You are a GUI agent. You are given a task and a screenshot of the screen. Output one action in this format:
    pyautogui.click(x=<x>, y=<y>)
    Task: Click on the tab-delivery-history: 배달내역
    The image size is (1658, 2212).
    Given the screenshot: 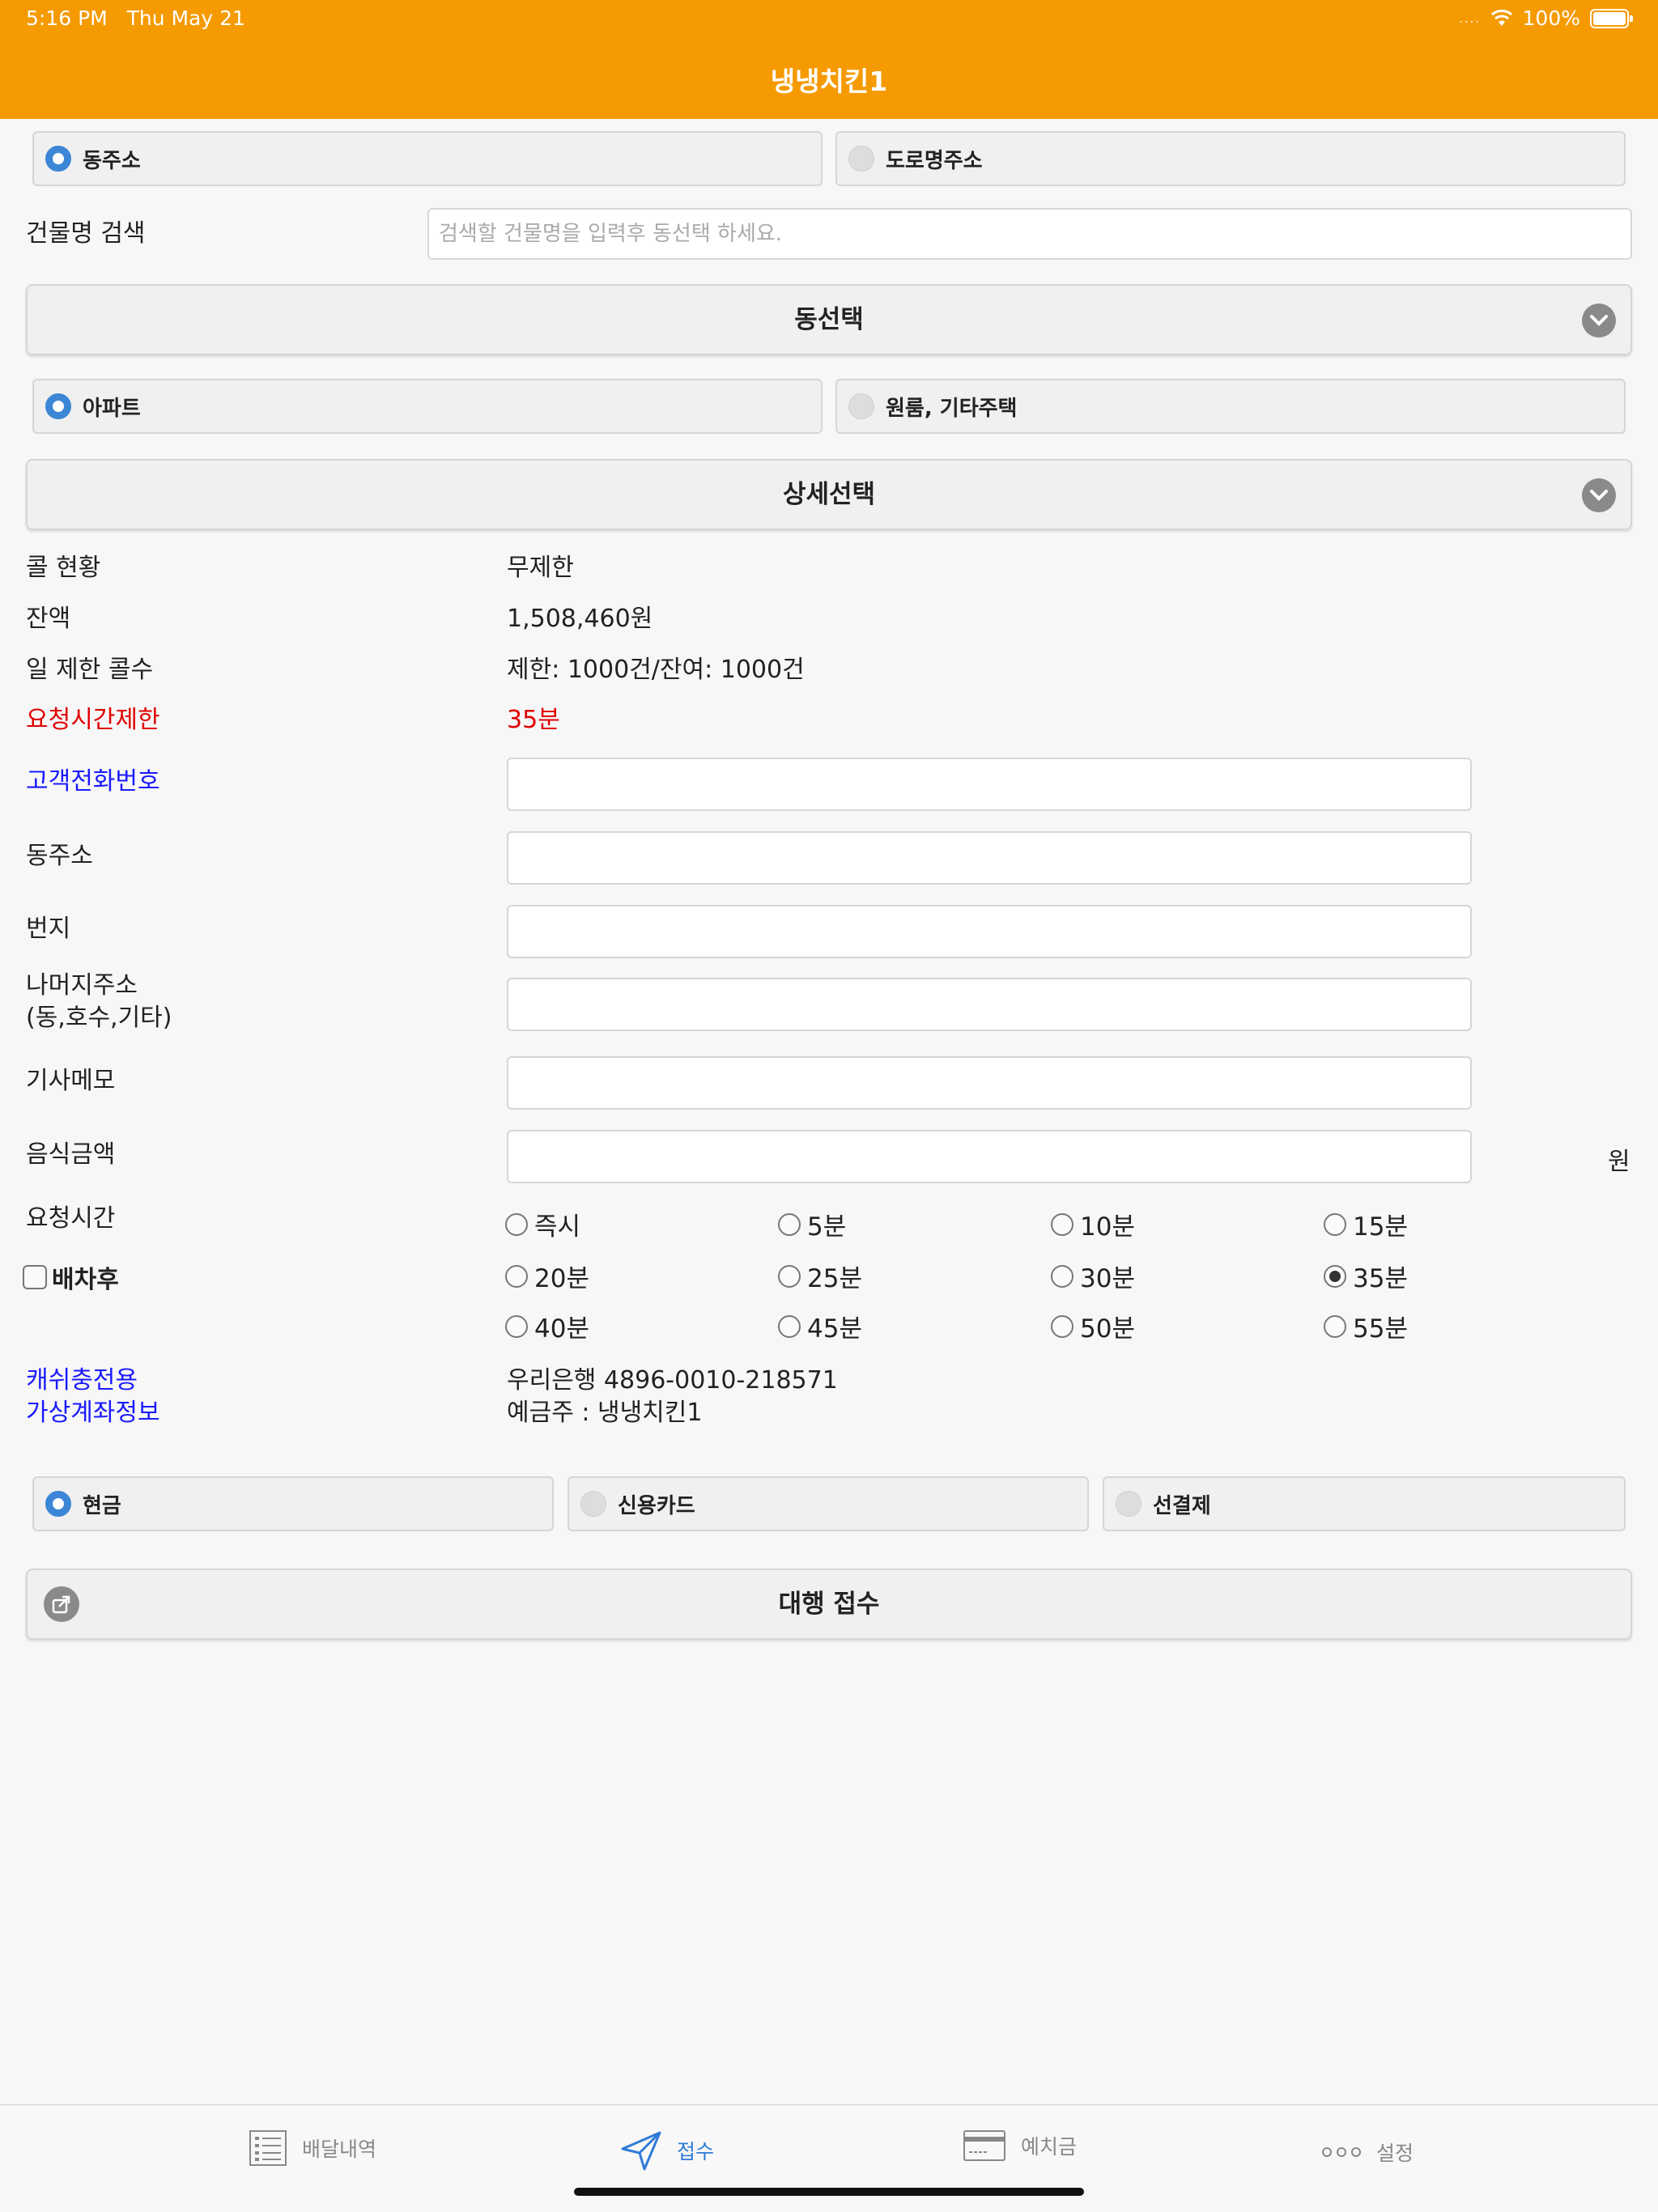 What is the action you would take?
    pyautogui.click(x=312, y=2148)
    